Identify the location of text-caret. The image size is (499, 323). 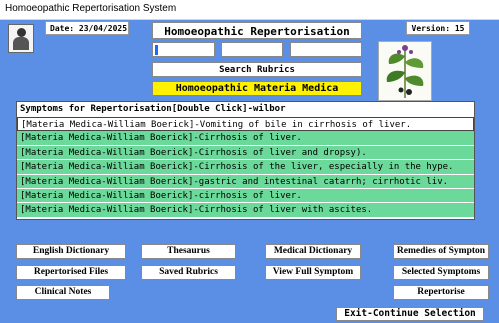
(156, 50).